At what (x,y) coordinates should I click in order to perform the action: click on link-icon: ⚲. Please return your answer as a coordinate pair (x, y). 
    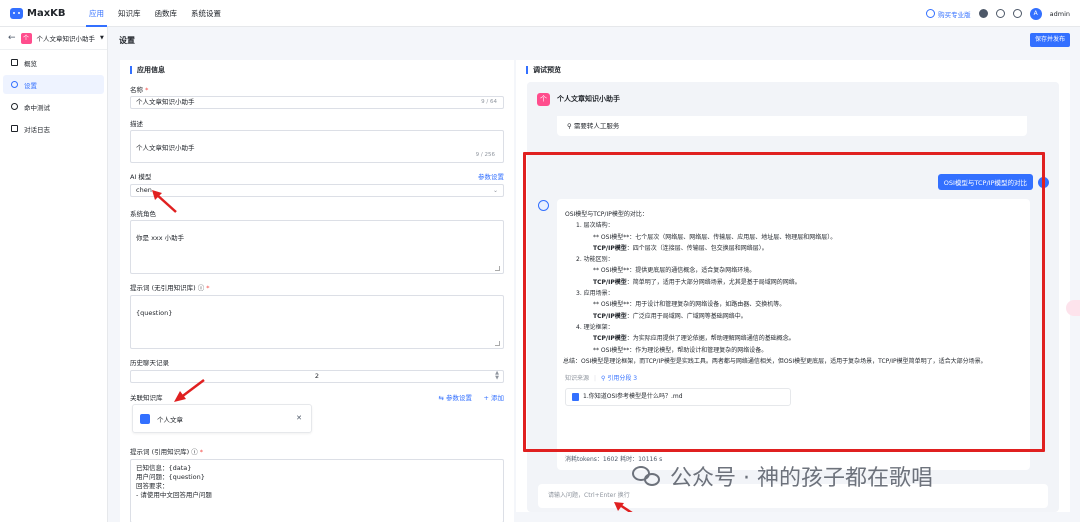
    Looking at the image, I should click on (569, 126).